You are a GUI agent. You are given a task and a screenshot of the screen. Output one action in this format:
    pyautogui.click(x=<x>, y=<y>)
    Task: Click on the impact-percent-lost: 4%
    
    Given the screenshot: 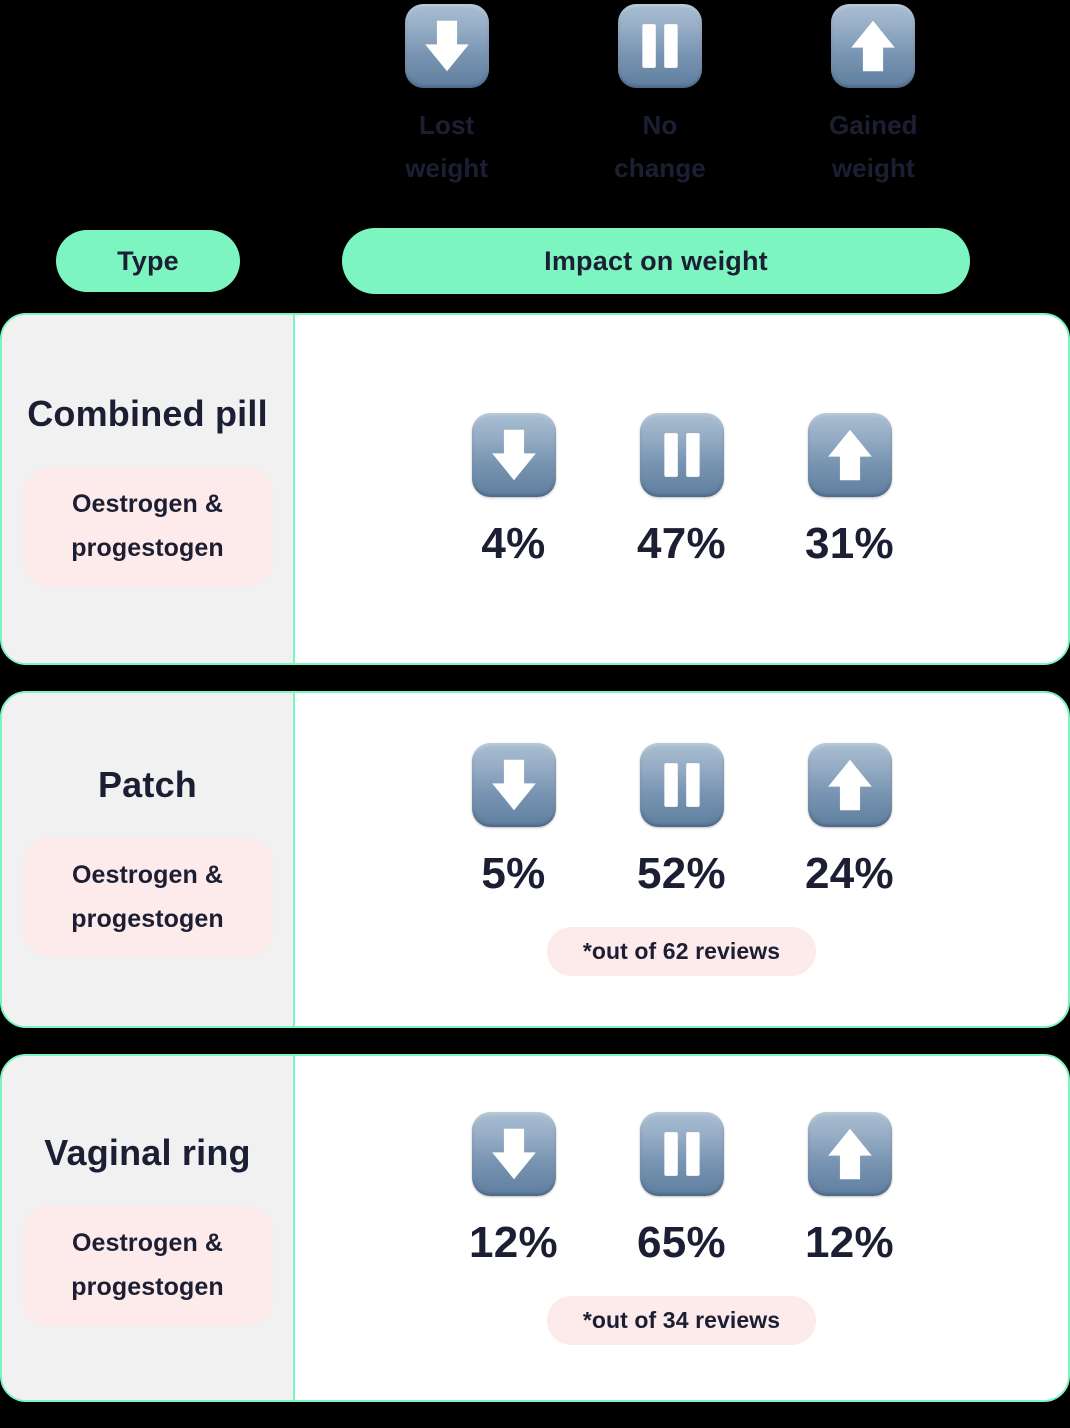 What is the action you would take?
    pyautogui.click(x=513, y=543)
    